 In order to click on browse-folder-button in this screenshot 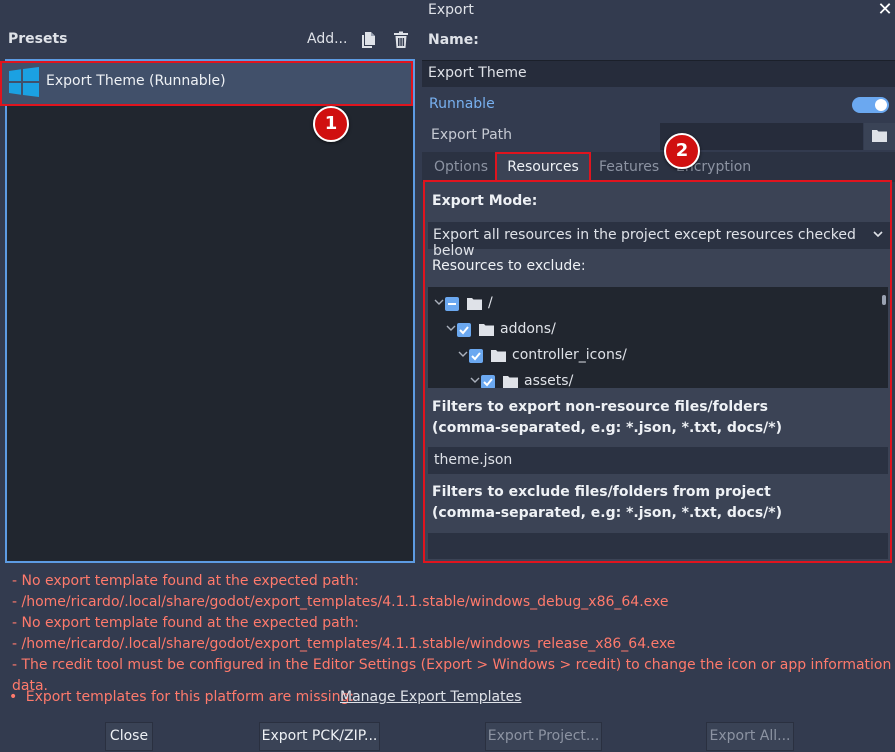, I will do `click(879, 136)`.